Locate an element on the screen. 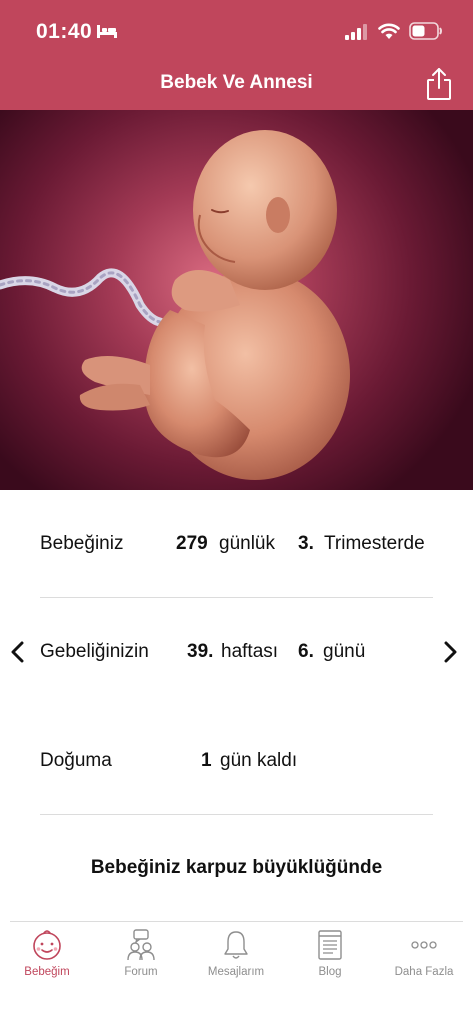  birth-label: Doğuma is located at coordinates (76, 760).